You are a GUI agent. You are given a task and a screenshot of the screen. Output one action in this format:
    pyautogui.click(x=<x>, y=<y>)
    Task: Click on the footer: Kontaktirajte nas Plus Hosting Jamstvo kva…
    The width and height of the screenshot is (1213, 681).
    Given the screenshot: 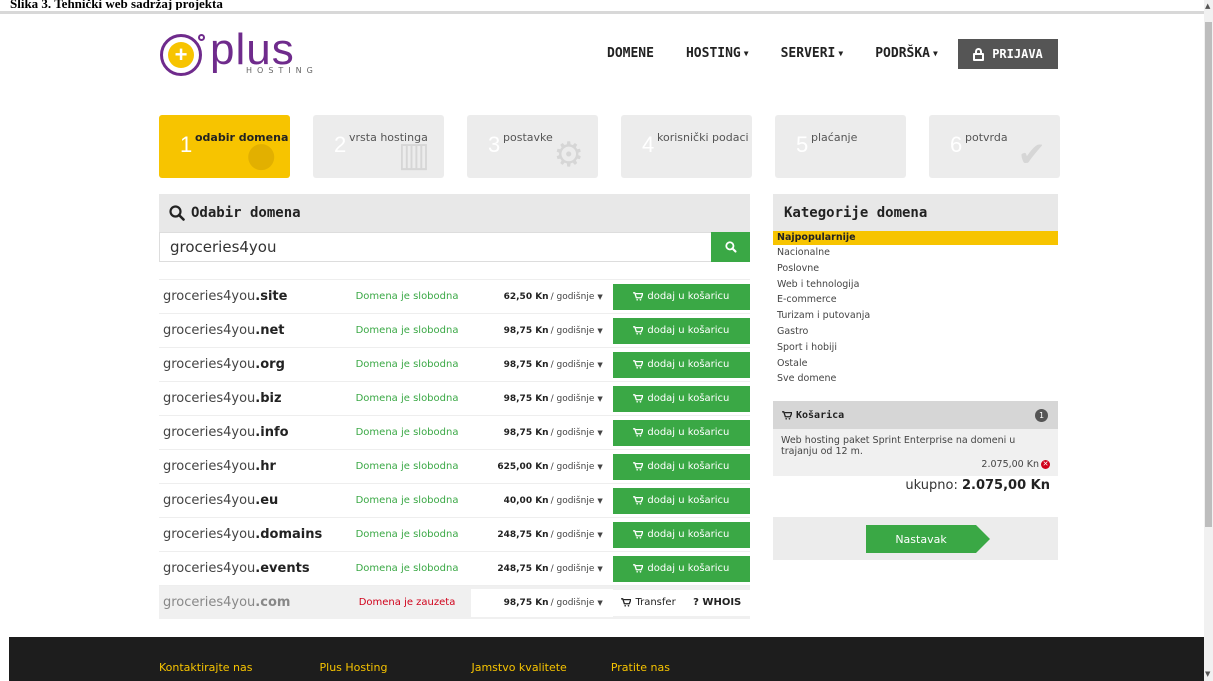 What is the action you would take?
    pyautogui.click(x=606, y=659)
    